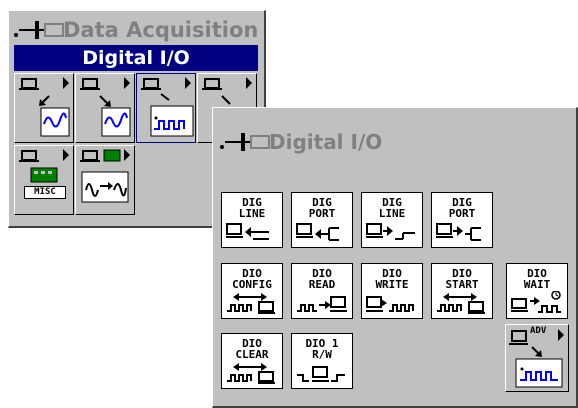 This screenshot has height=408, width=578. What do you see at coordinates (326, 142) in the screenshot?
I see `palette-title: Digital I/O` at bounding box center [326, 142].